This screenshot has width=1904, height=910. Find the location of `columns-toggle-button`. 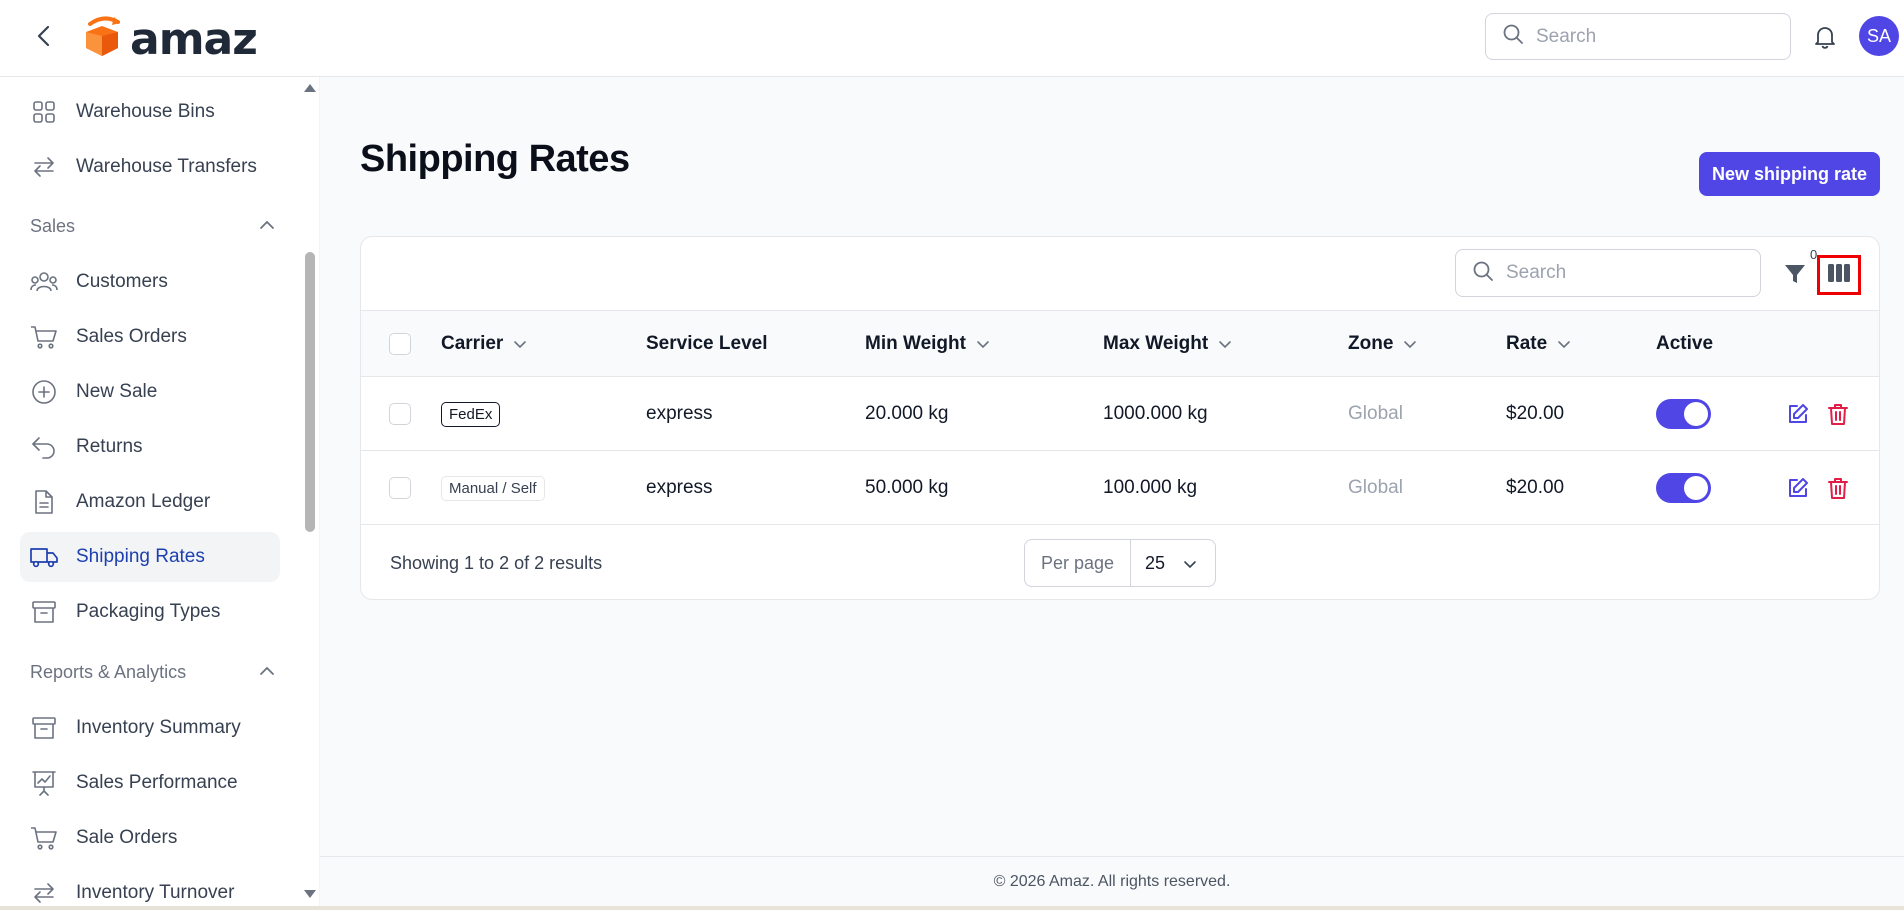

columns-toggle-button is located at coordinates (1839, 275).